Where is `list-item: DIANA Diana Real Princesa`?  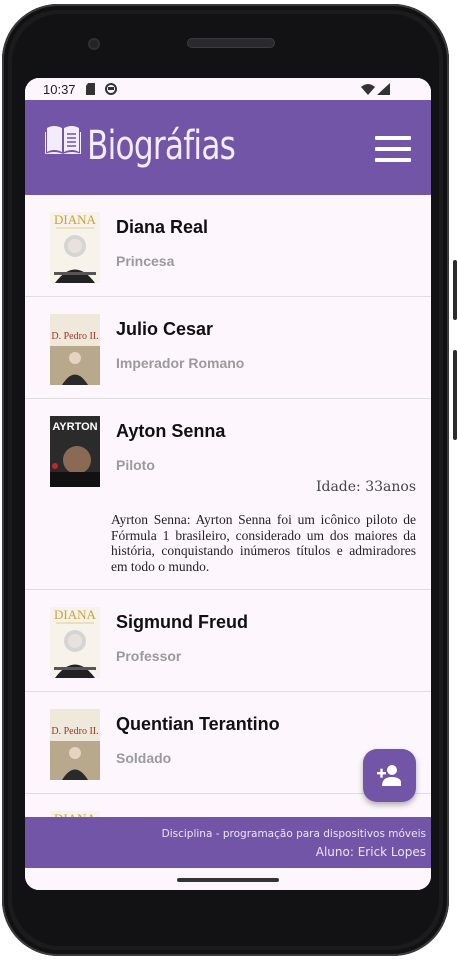 list-item: DIANA Diana Real Princesa is located at coordinates (228, 246).